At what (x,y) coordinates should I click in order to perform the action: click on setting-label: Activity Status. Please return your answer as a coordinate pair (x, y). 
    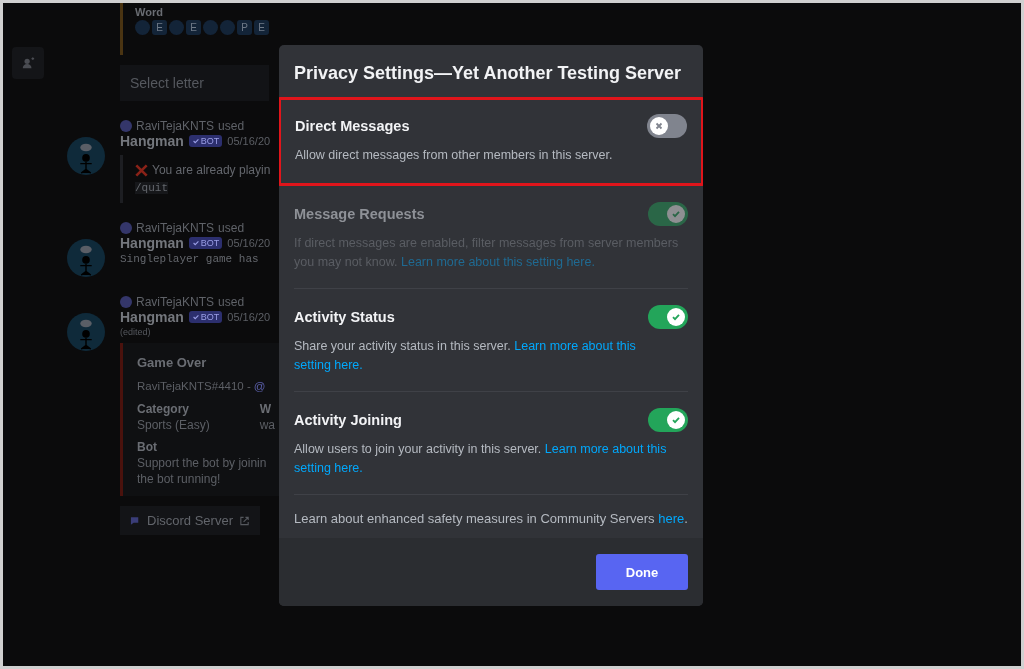
    Looking at the image, I should click on (344, 317).